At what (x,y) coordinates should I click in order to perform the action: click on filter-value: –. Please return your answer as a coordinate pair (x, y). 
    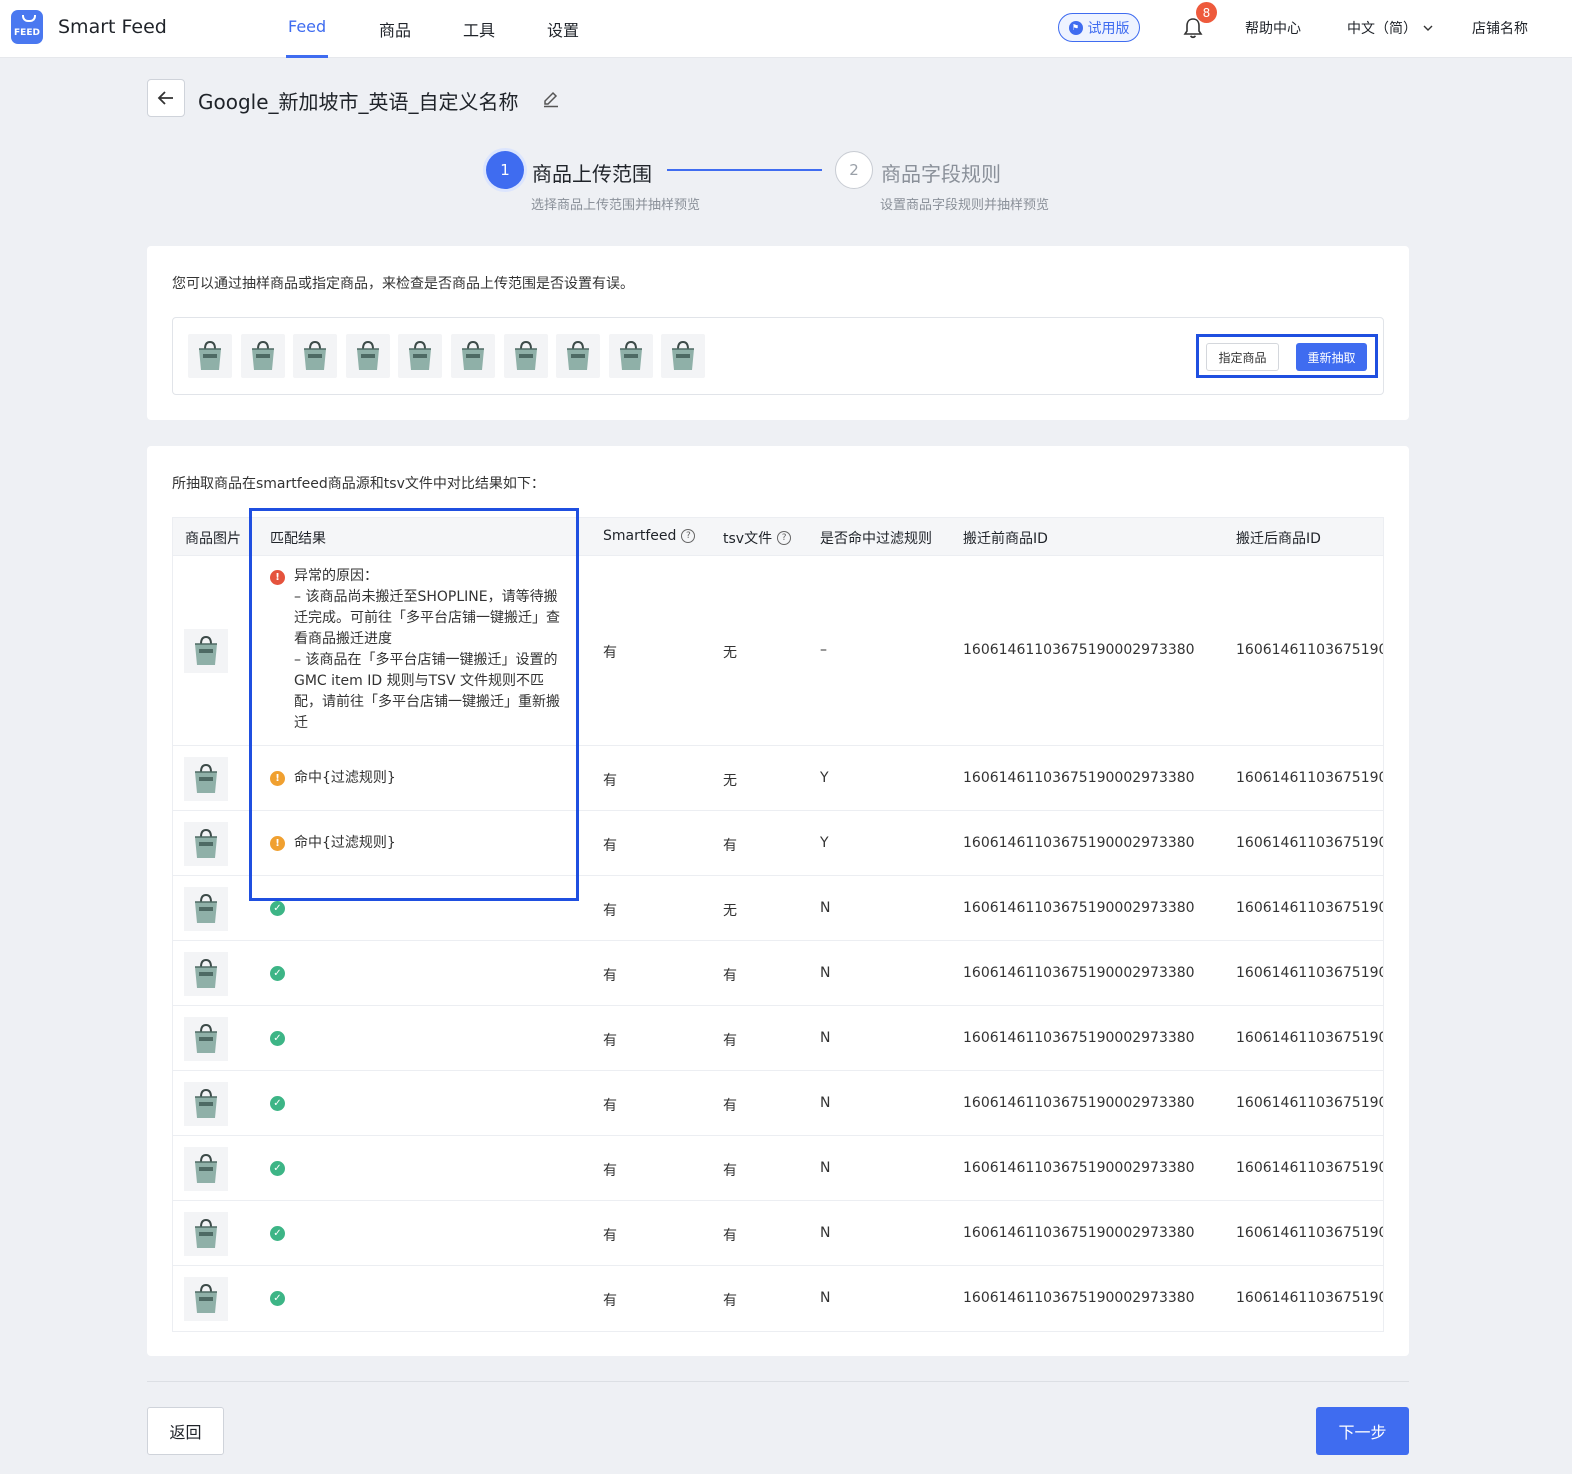
    Looking at the image, I should click on (823, 650).